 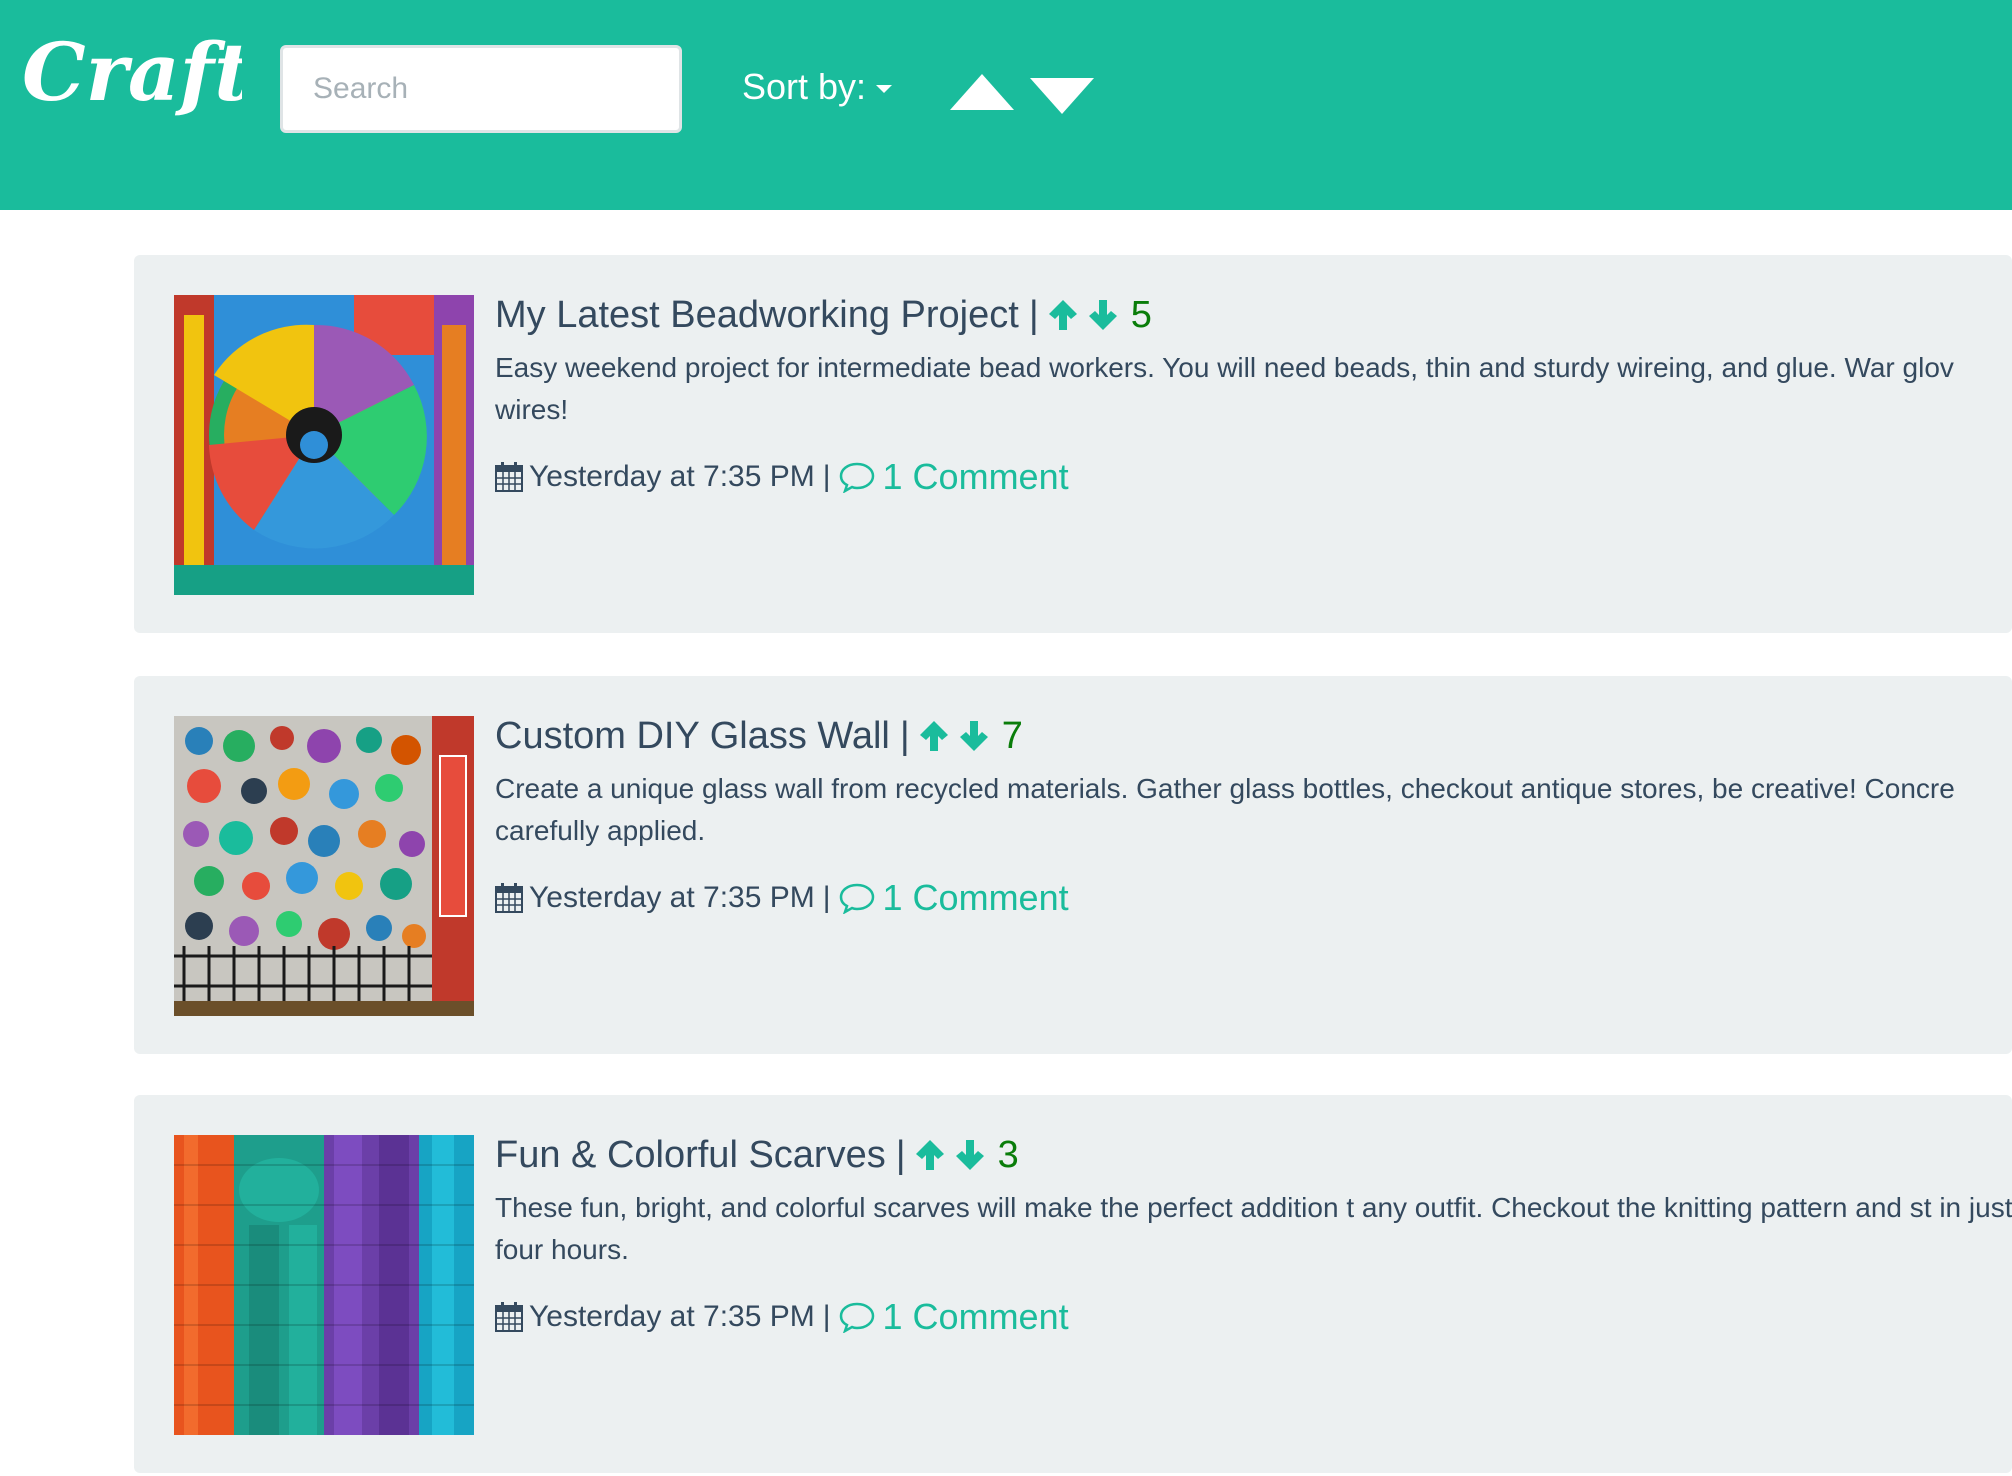 I want to click on post-title-row: Fun & Colorful Scarves | 3, so click(x=1253, y=1155).